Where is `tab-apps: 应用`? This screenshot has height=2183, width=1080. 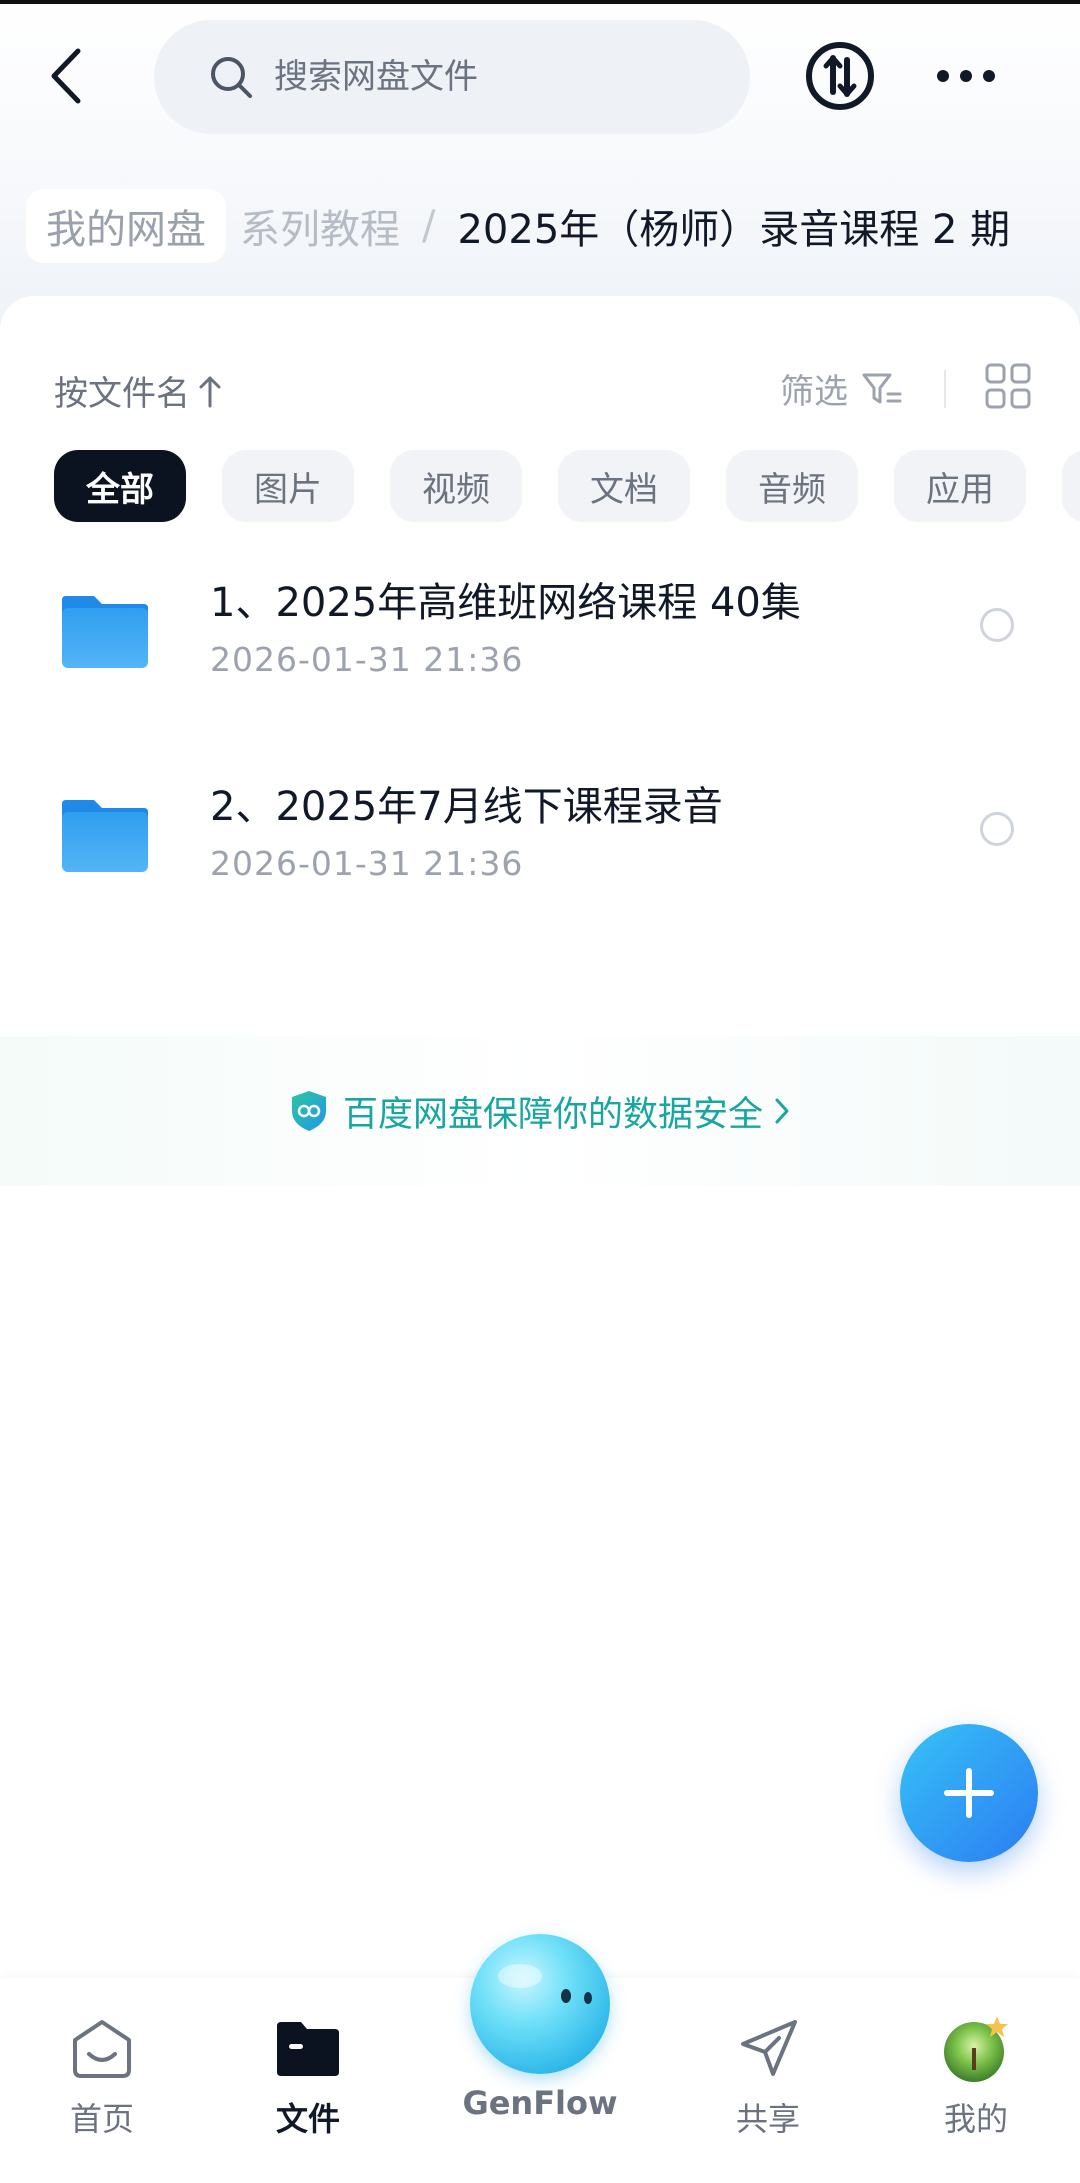
tab-apps: 应用 is located at coordinates (960, 486).